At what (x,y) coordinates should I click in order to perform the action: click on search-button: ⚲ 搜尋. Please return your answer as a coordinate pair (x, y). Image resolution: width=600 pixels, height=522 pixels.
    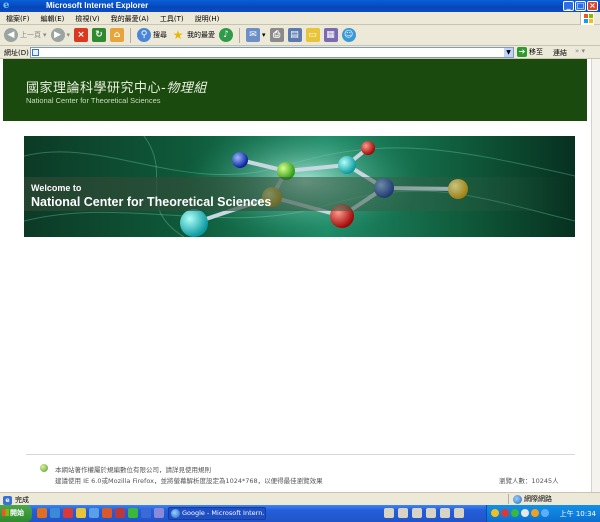
    Looking at the image, I should click on (152, 35).